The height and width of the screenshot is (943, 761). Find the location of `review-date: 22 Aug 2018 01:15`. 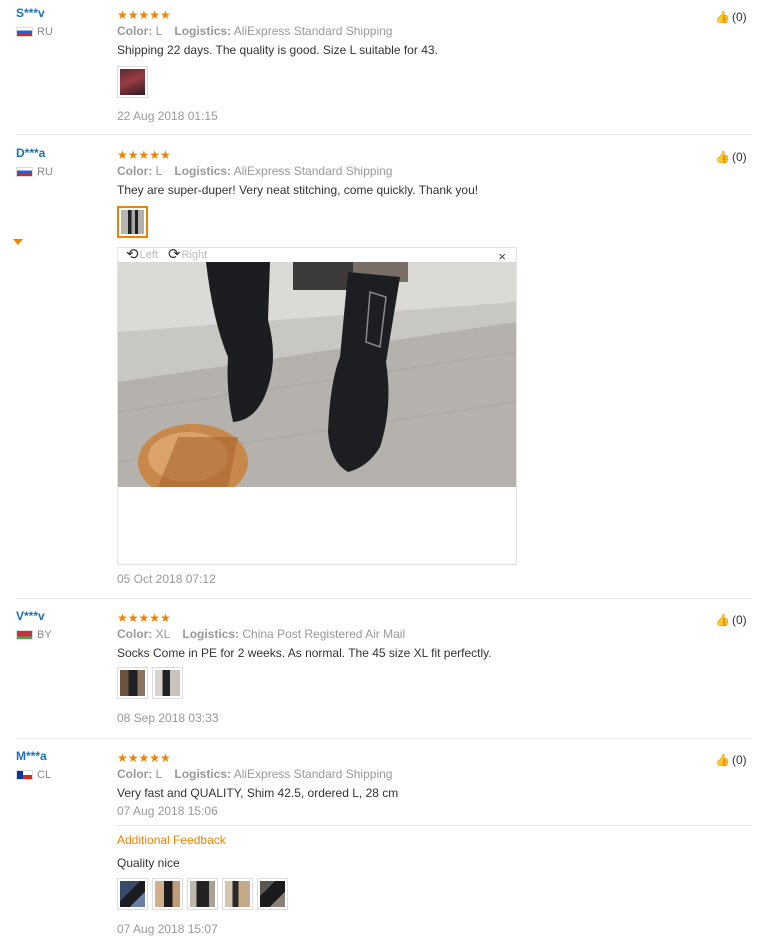

review-date: 22 Aug 2018 01:15 is located at coordinates (167, 116).